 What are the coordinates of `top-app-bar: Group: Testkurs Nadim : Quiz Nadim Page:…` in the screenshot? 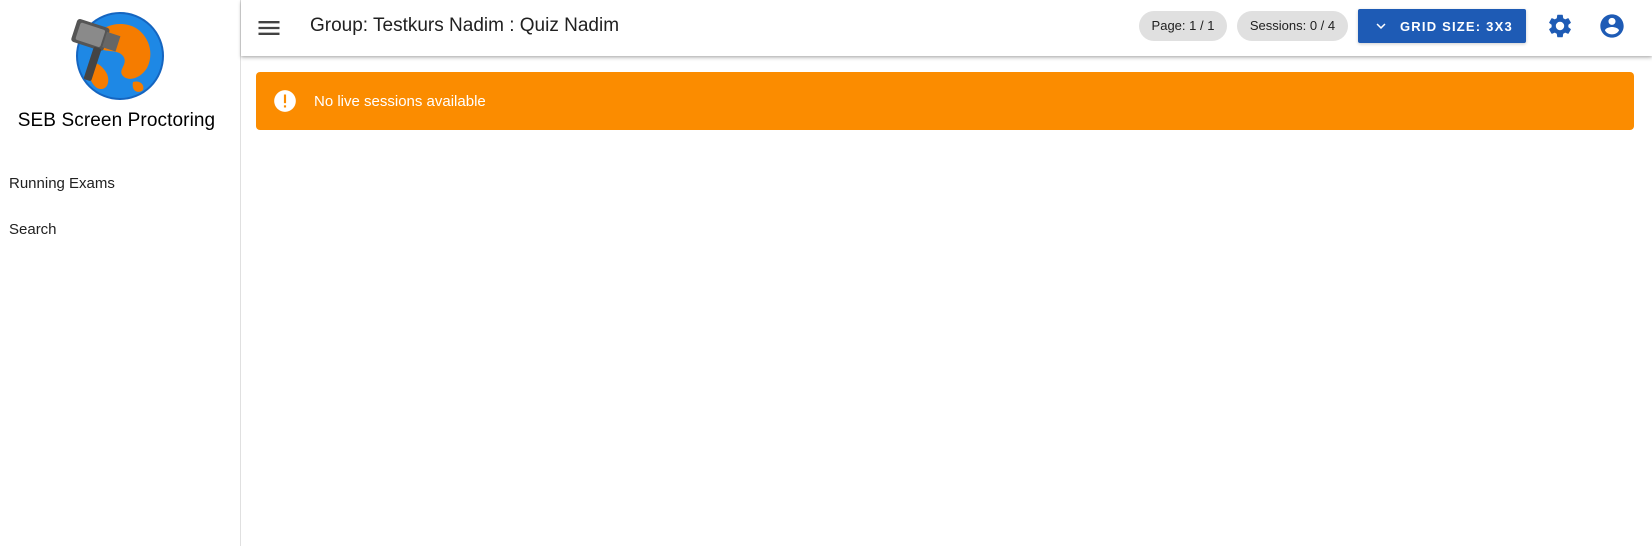 It's located at (946, 28).